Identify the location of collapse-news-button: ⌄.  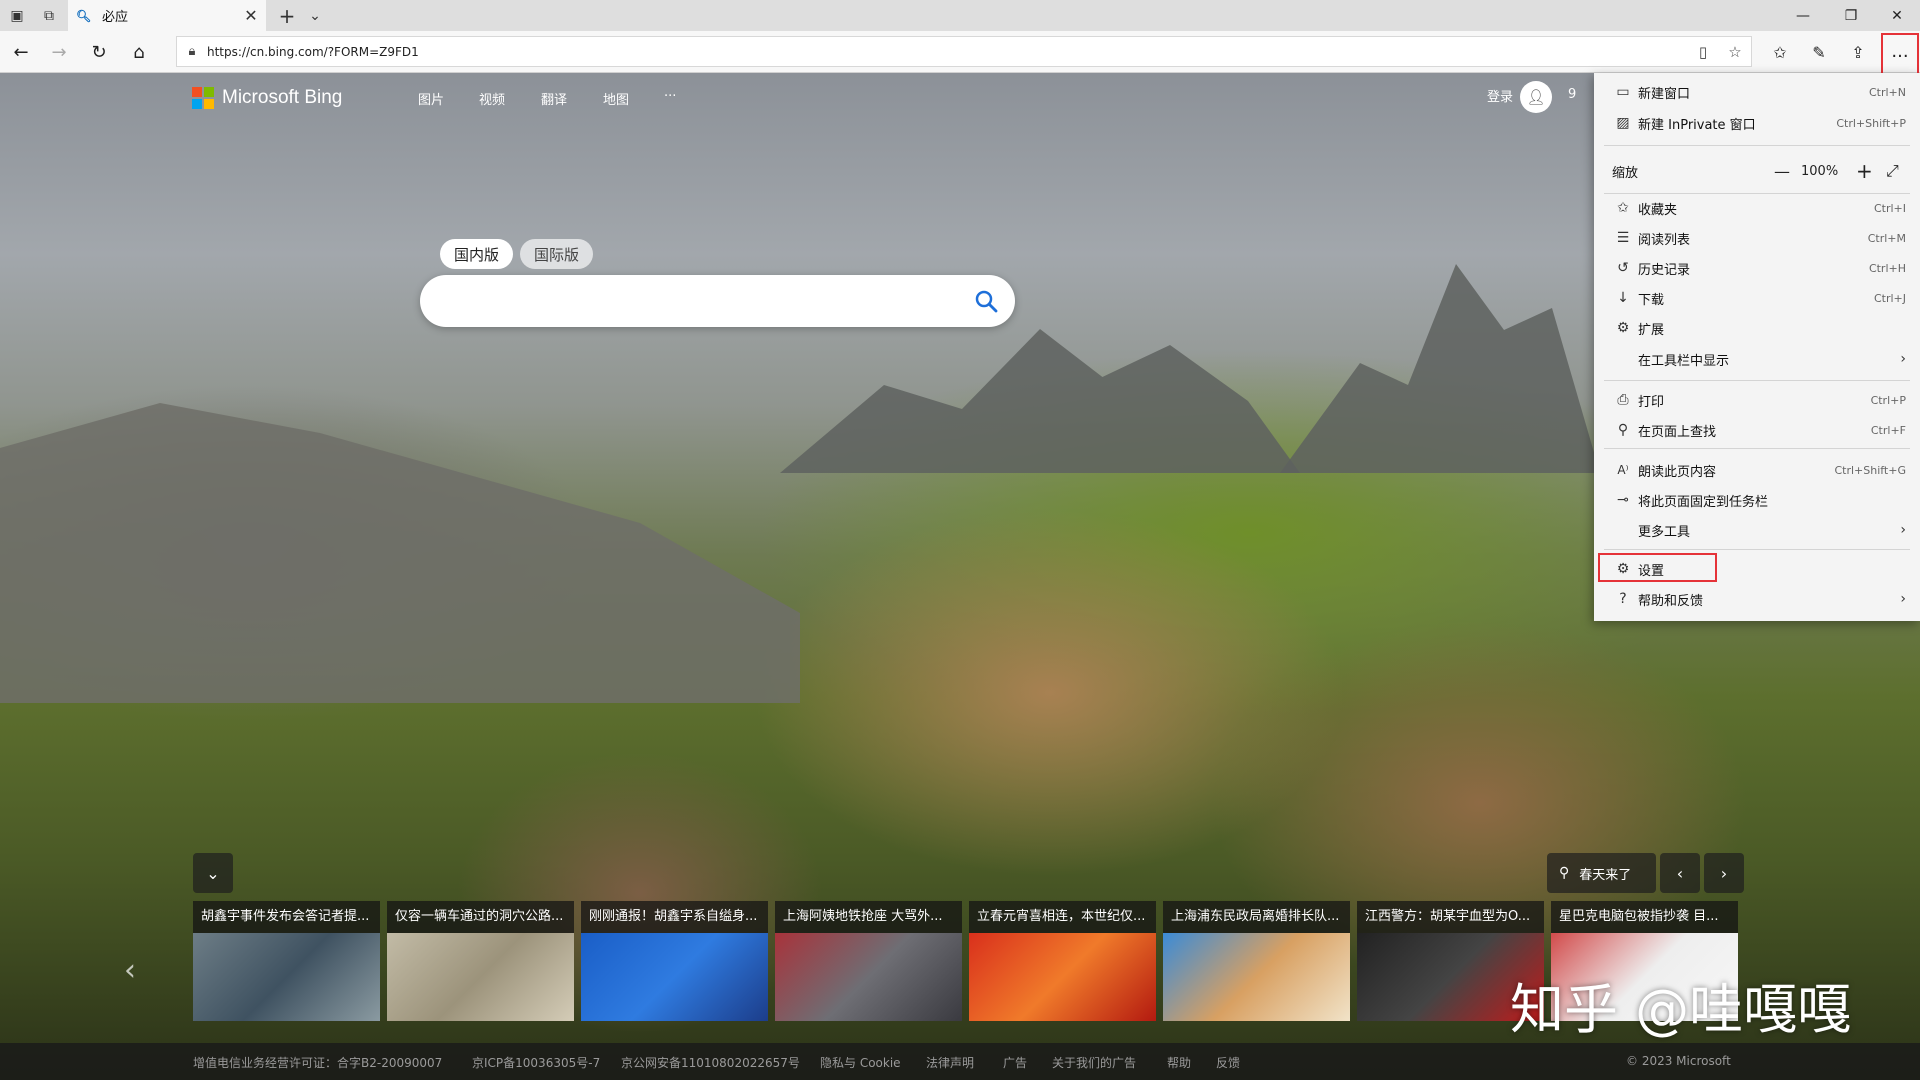
(213, 873).